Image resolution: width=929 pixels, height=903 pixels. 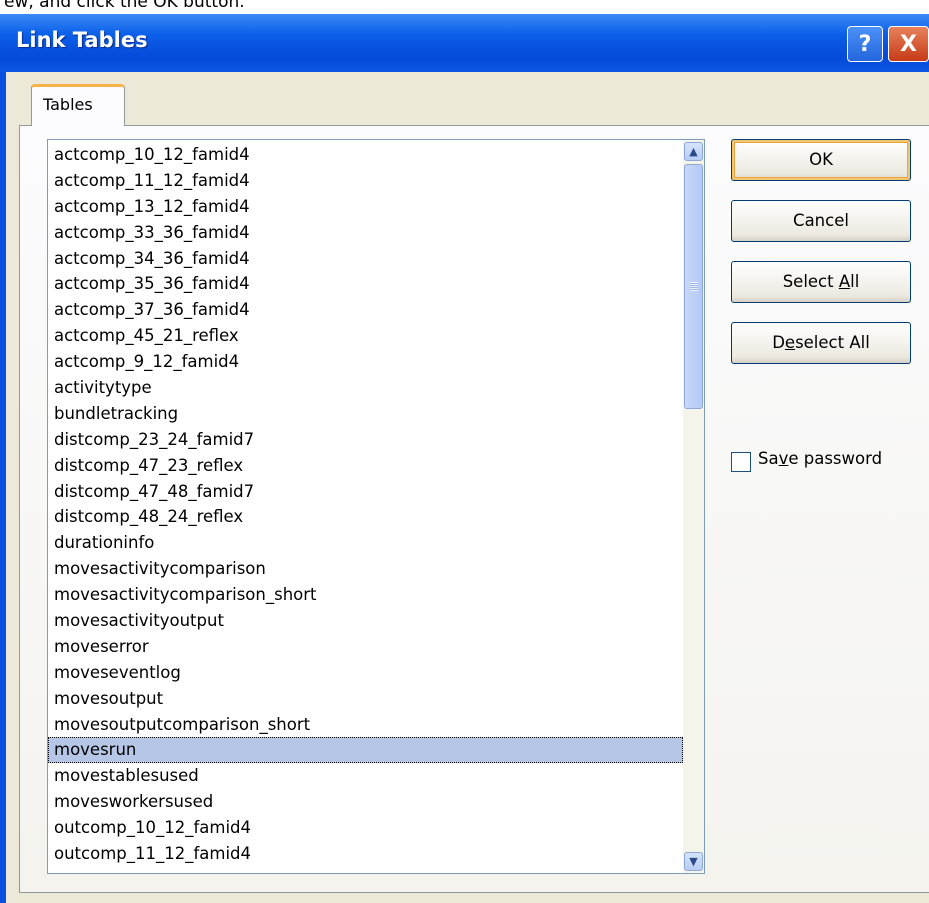 What do you see at coordinates (365, 725) in the screenshot?
I see `list-item: movesoutputcomparison_short` at bounding box center [365, 725].